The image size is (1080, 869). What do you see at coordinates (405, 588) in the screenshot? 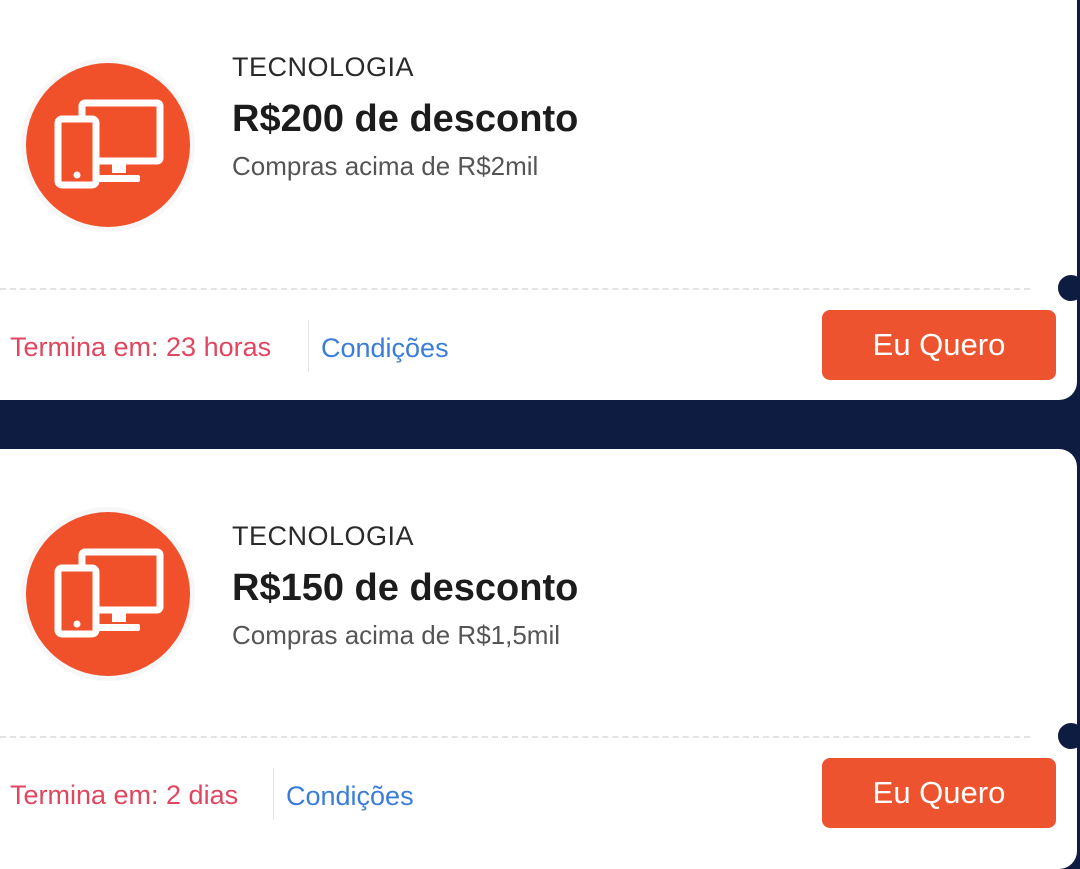
I see `coupon-title: R$150 de desconto` at bounding box center [405, 588].